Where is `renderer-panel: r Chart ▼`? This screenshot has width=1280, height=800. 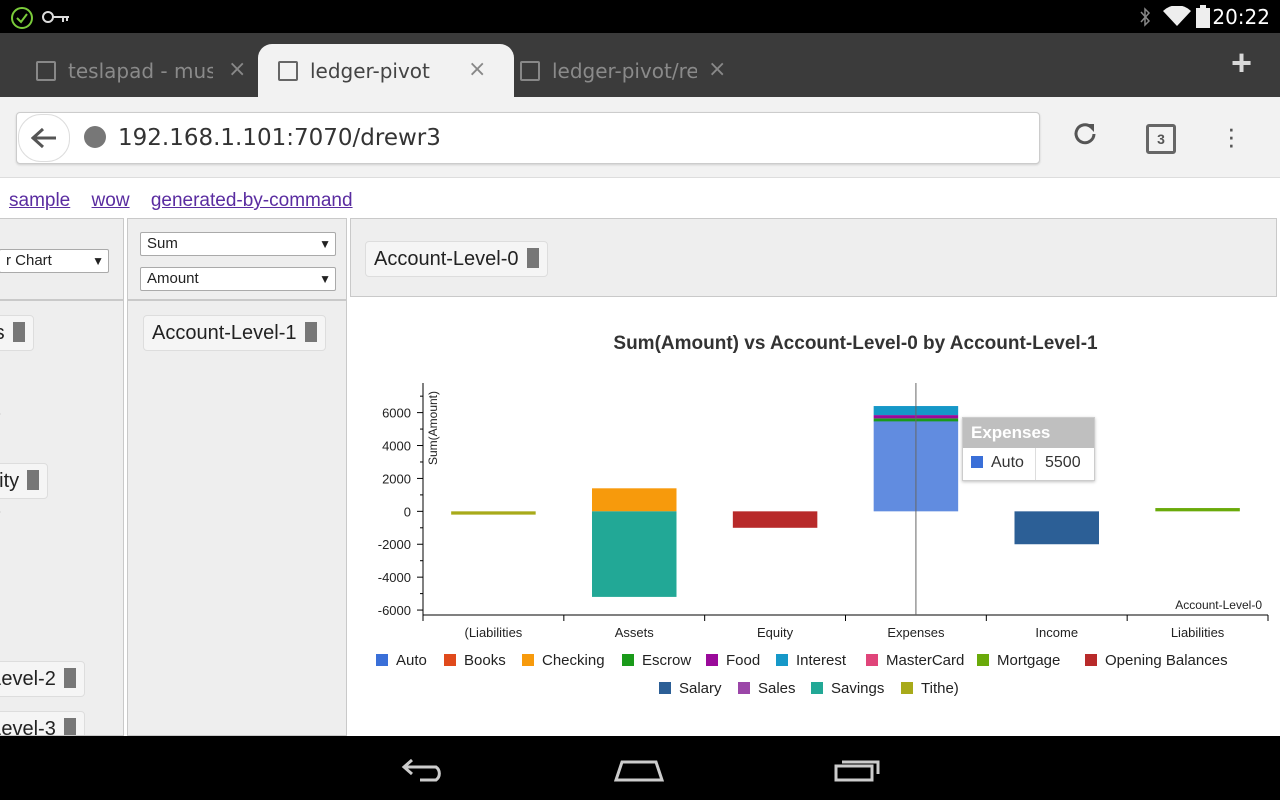
renderer-panel: r Chart ▼ is located at coordinates (62, 259).